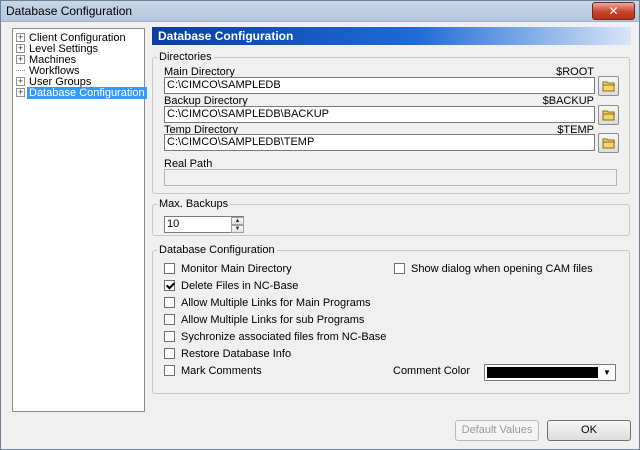  I want to click on color-swatch, so click(542, 372).